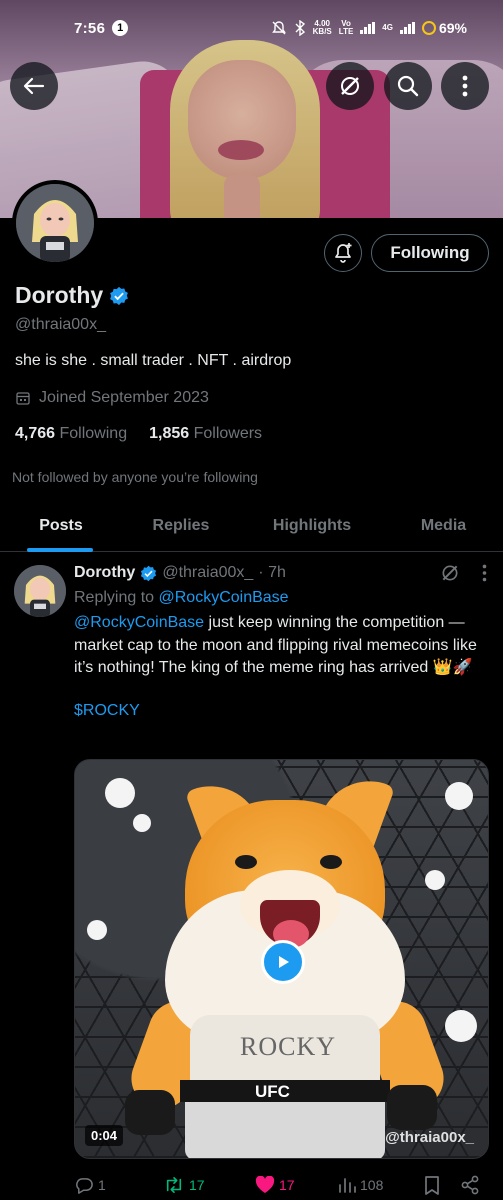 This screenshot has width=503, height=1200. Describe the element at coordinates (174, 1185) in the screenshot. I see `retweet-icon` at that location.